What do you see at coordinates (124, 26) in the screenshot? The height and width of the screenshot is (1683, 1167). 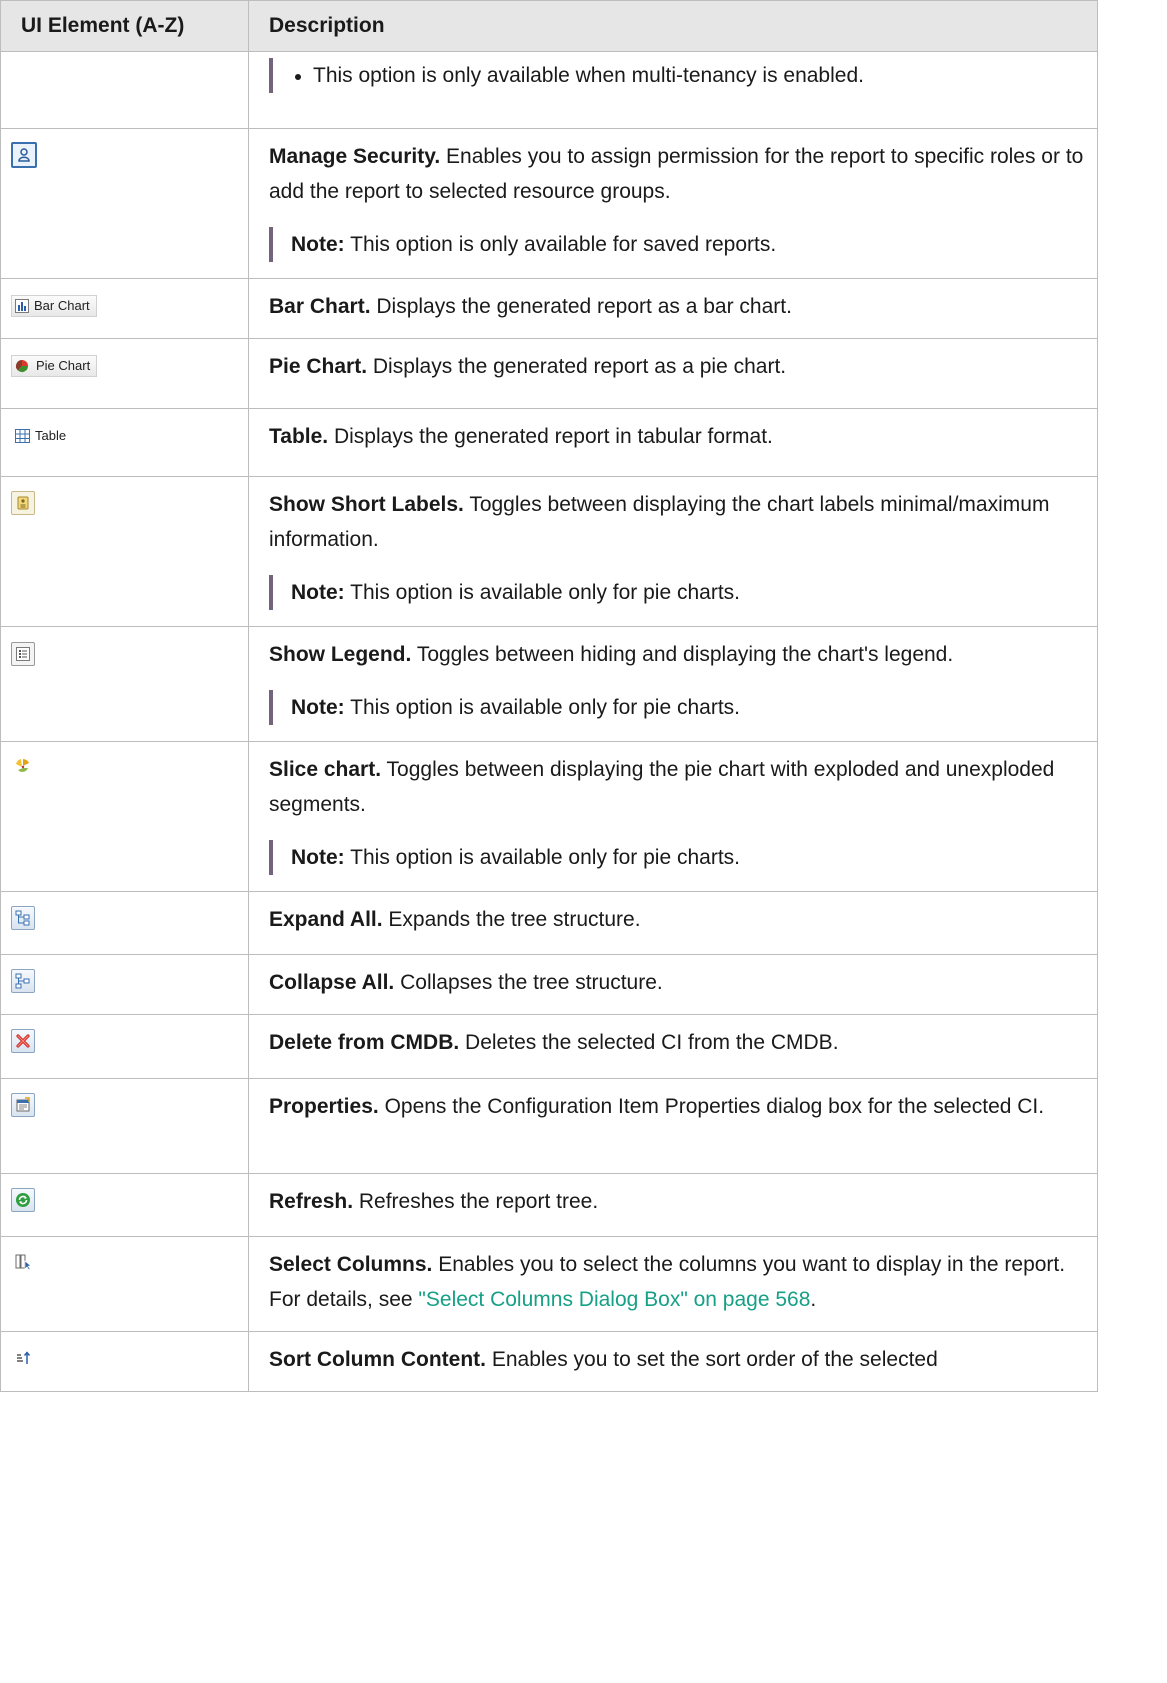 I see `column-header-ui-element: UI Element (A-Z)` at bounding box center [124, 26].